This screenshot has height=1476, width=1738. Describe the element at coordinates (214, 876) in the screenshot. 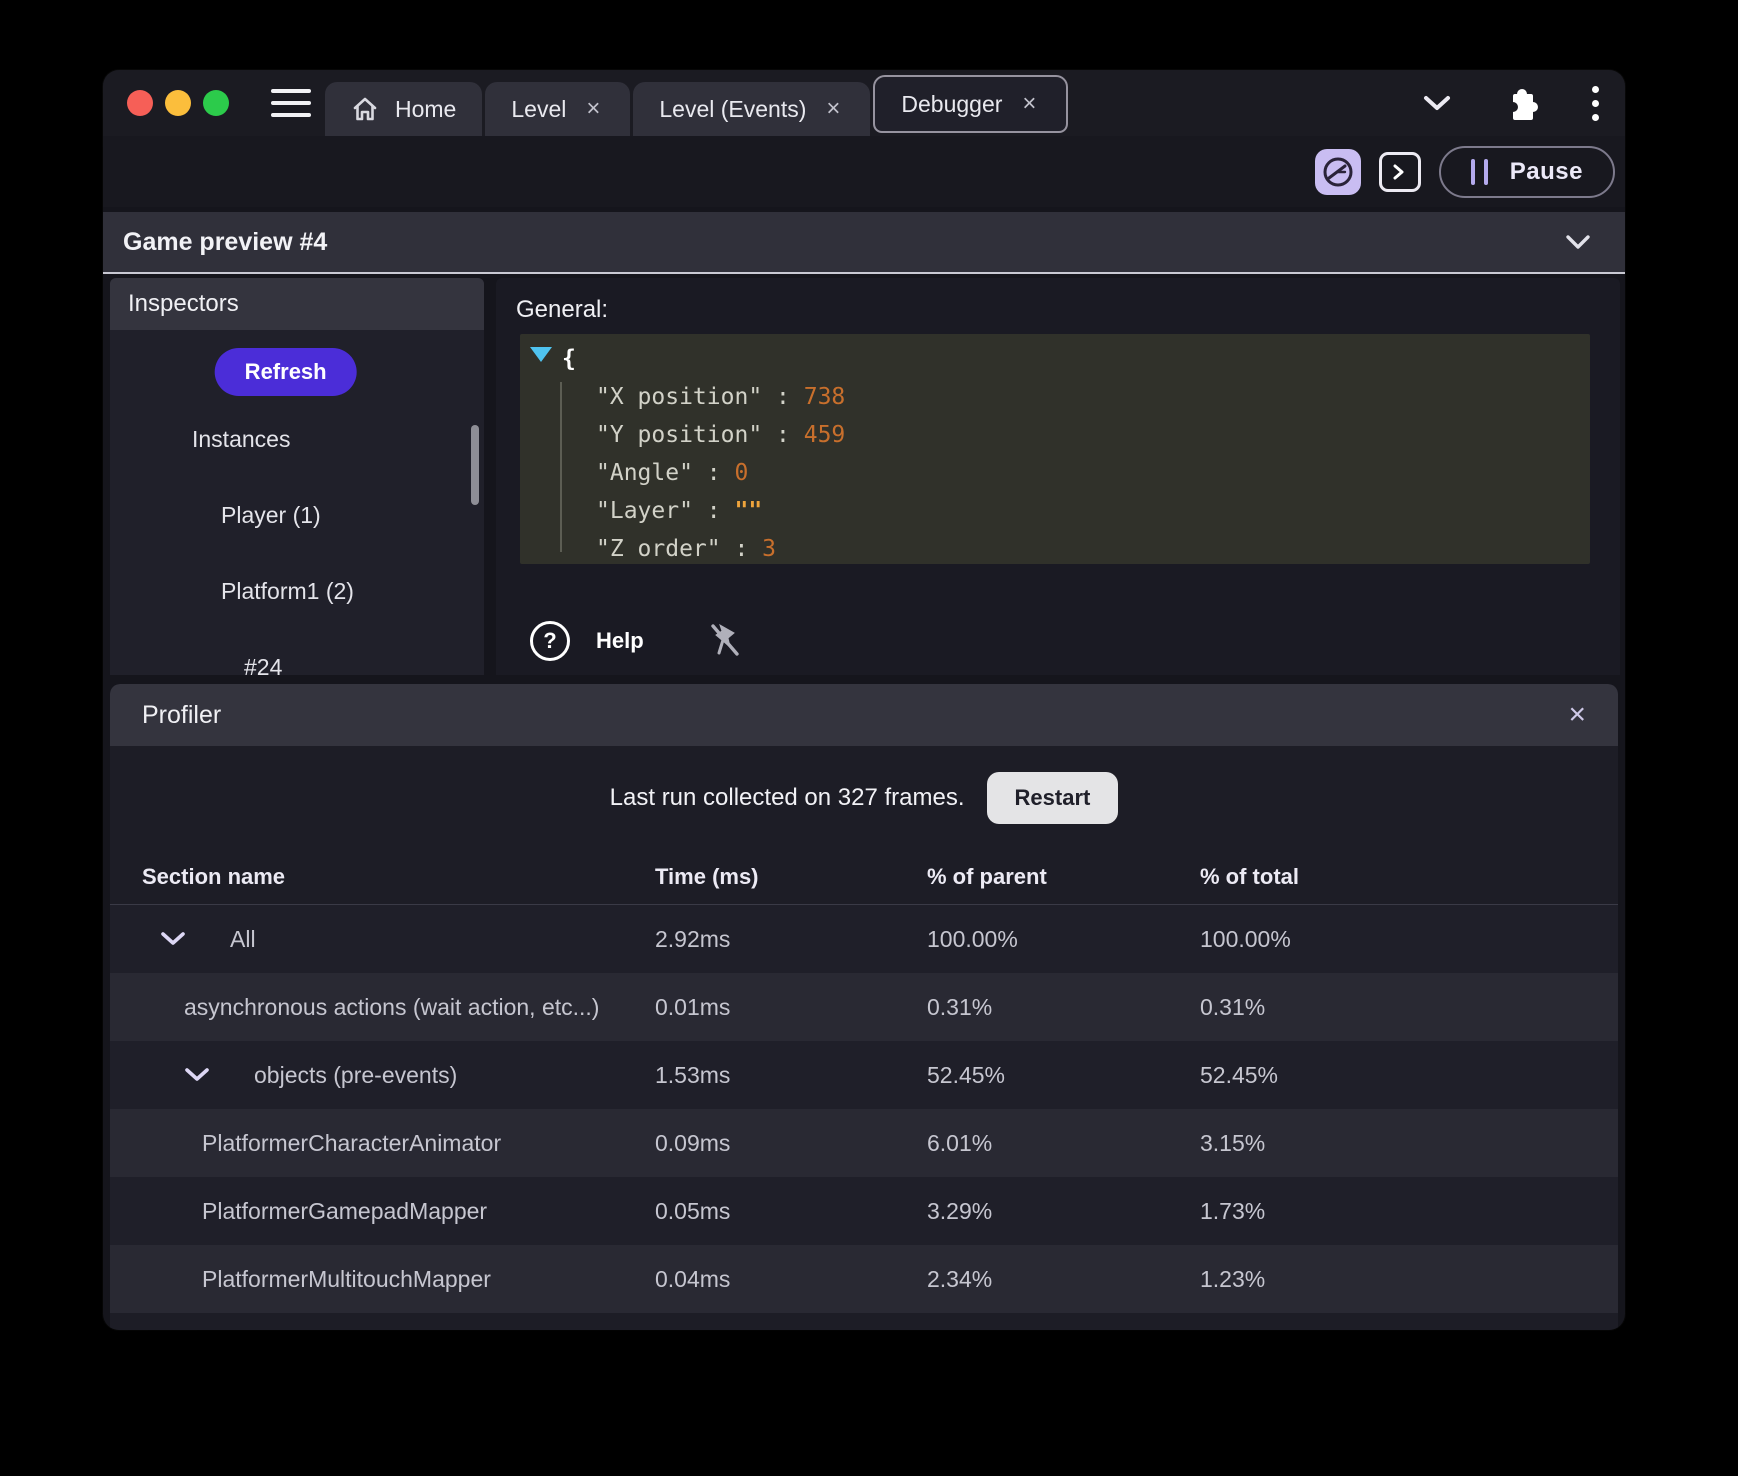

I see `column-header: Section name` at that location.